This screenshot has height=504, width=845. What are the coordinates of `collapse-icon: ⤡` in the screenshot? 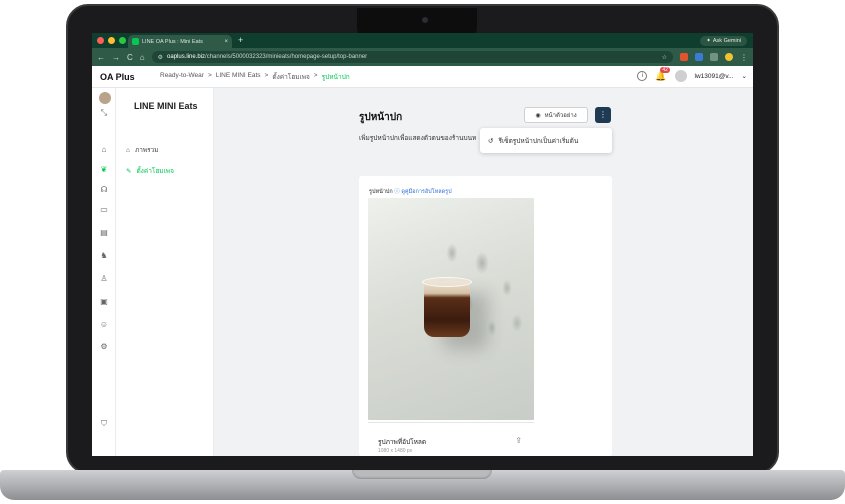 It's located at (104, 113).